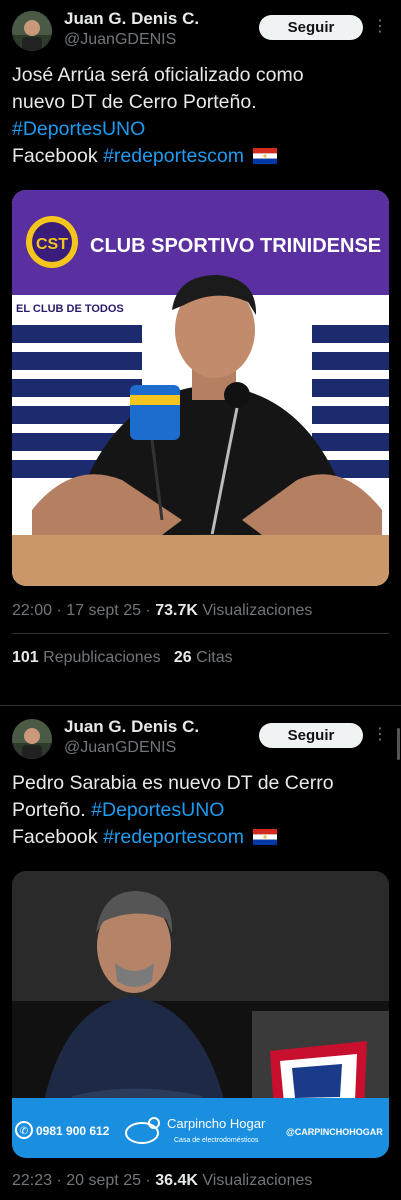 The width and height of the screenshot is (401, 1200). Describe the element at coordinates (200, 633) in the screenshot. I see `divider` at that location.